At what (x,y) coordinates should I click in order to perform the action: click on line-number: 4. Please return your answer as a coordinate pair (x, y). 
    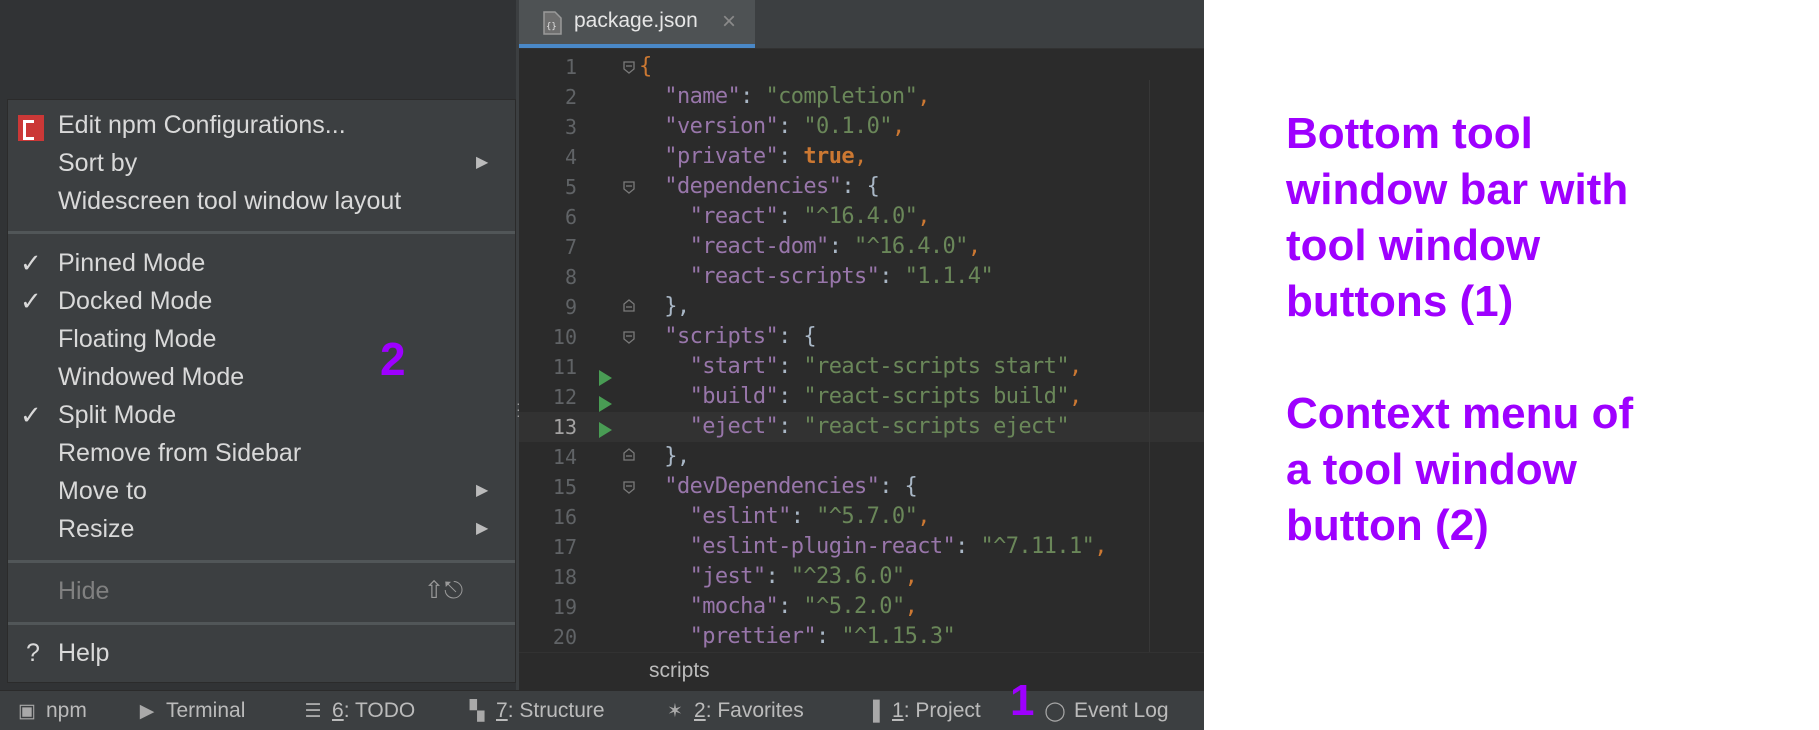
    Looking at the image, I should click on (570, 157).